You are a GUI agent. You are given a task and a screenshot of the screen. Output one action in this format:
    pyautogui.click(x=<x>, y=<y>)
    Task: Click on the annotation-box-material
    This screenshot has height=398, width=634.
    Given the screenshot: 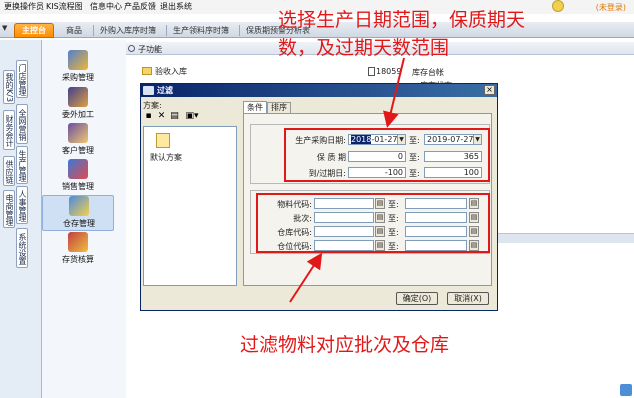 What is the action you would take?
    pyautogui.click(x=373, y=223)
    